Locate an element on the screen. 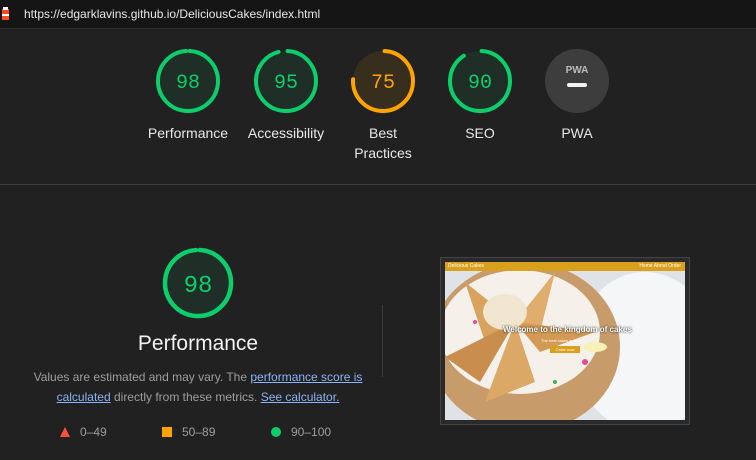 Image resolution: width=756 pixels, height=460 pixels. legend-average: 50–89 is located at coordinates (188, 432).